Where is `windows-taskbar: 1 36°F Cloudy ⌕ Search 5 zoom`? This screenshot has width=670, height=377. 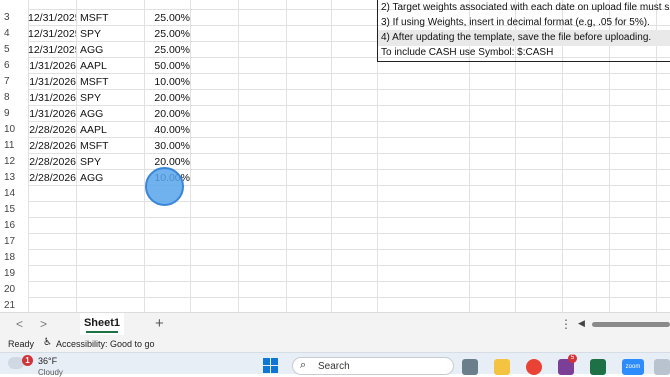 windows-taskbar: 1 36°F Cloudy ⌕ Search 5 zoom is located at coordinates (335, 364).